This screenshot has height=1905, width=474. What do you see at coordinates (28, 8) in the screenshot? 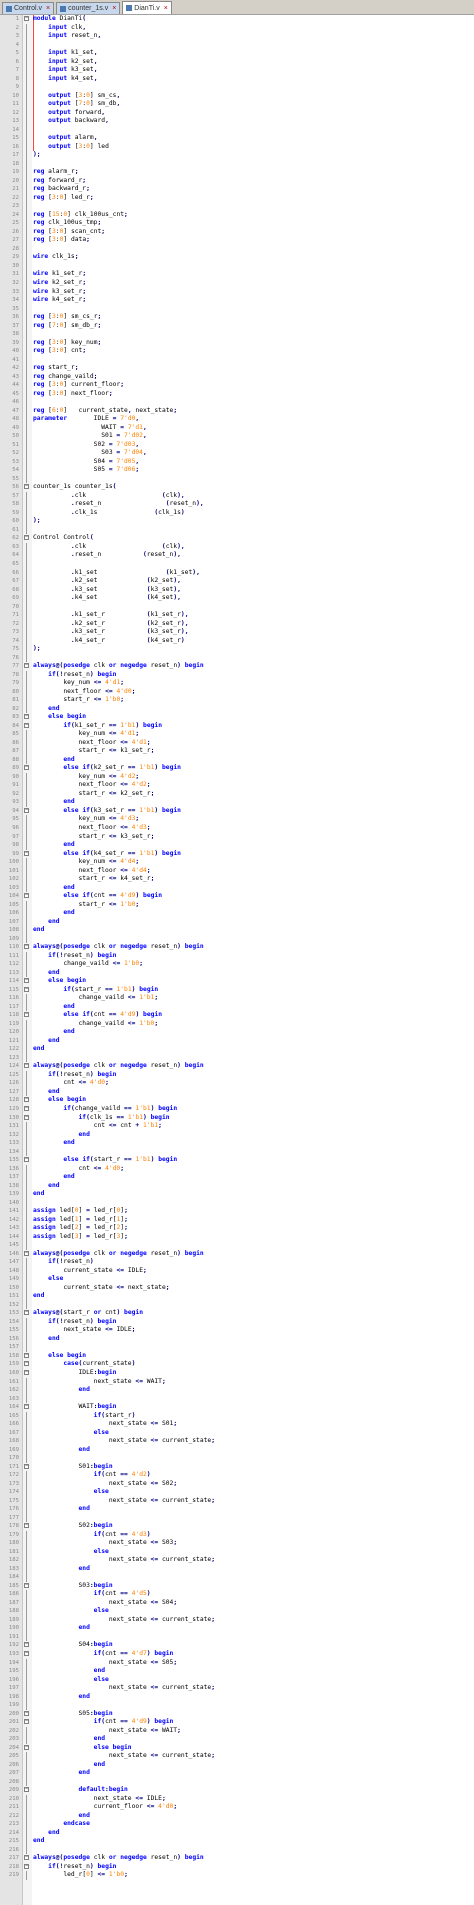
I see `tab-0: Control.v ×` at bounding box center [28, 8].